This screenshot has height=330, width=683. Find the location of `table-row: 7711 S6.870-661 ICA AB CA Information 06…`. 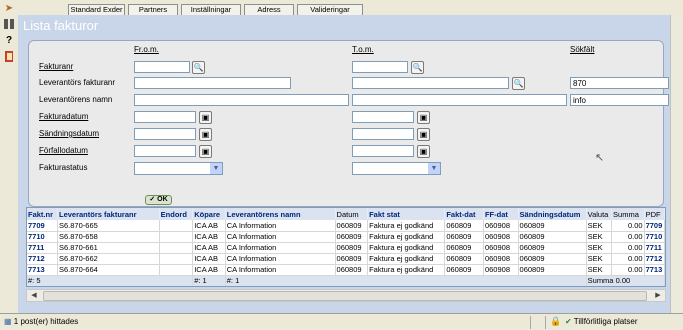

table-row: 7711 S6.870-661 ICA AB CA Information 06… is located at coordinates (346, 248).